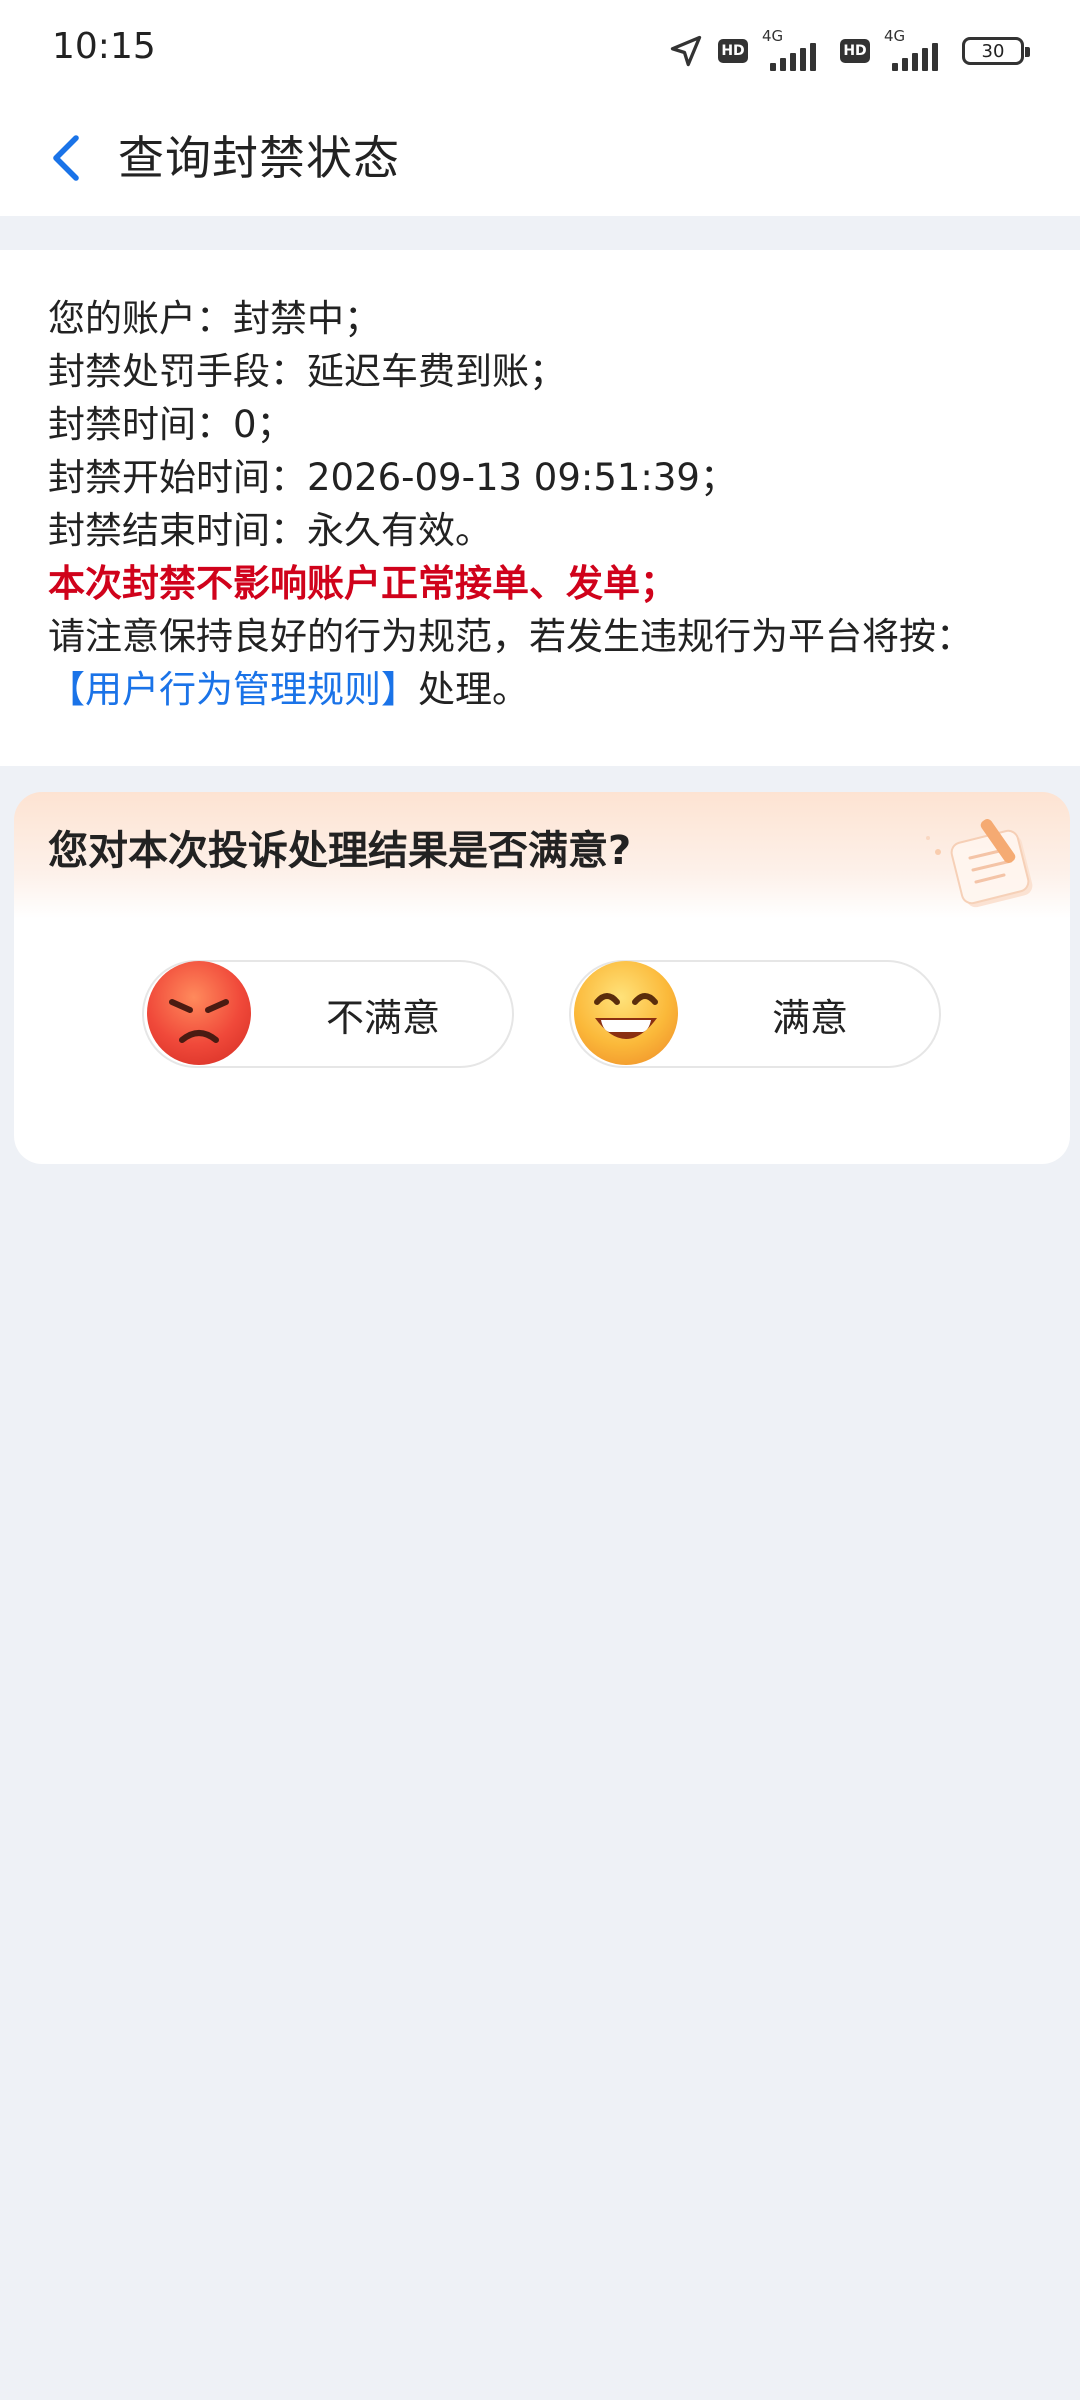 The height and width of the screenshot is (2400, 1080). I want to click on status-icons: HD 4G HD 4G 30, so click(849, 50).